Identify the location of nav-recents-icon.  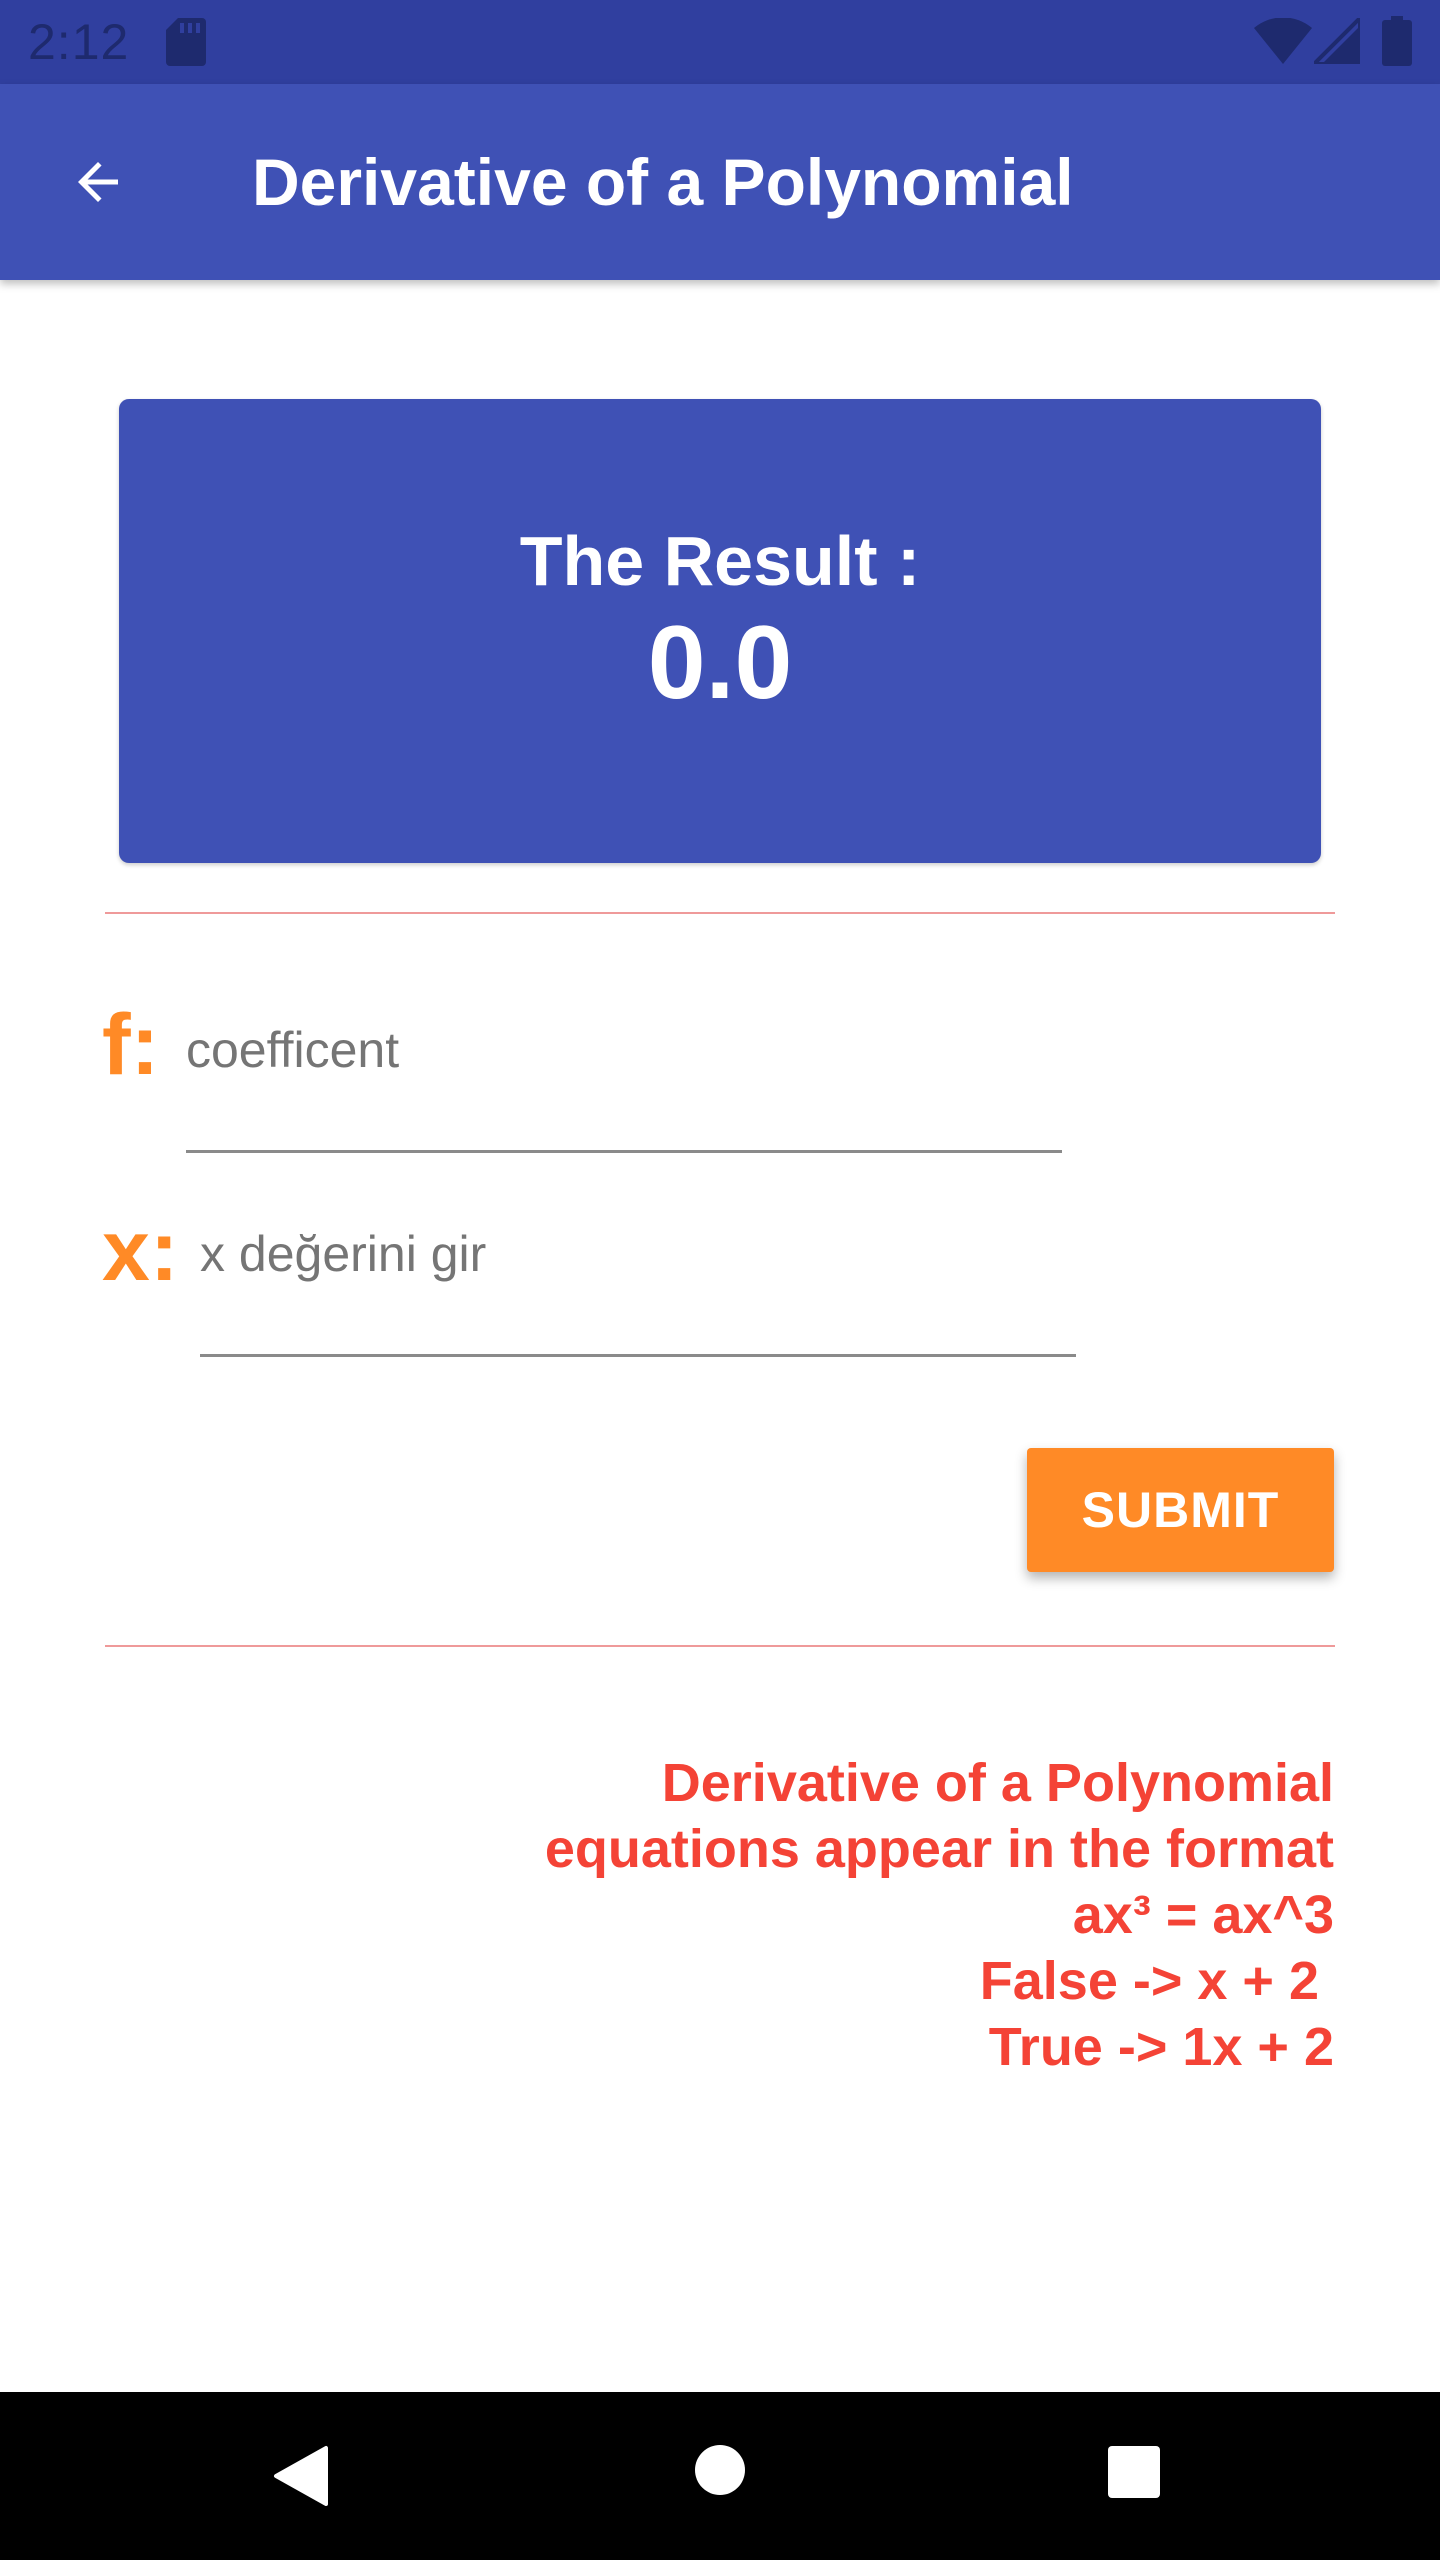
(1134, 2472).